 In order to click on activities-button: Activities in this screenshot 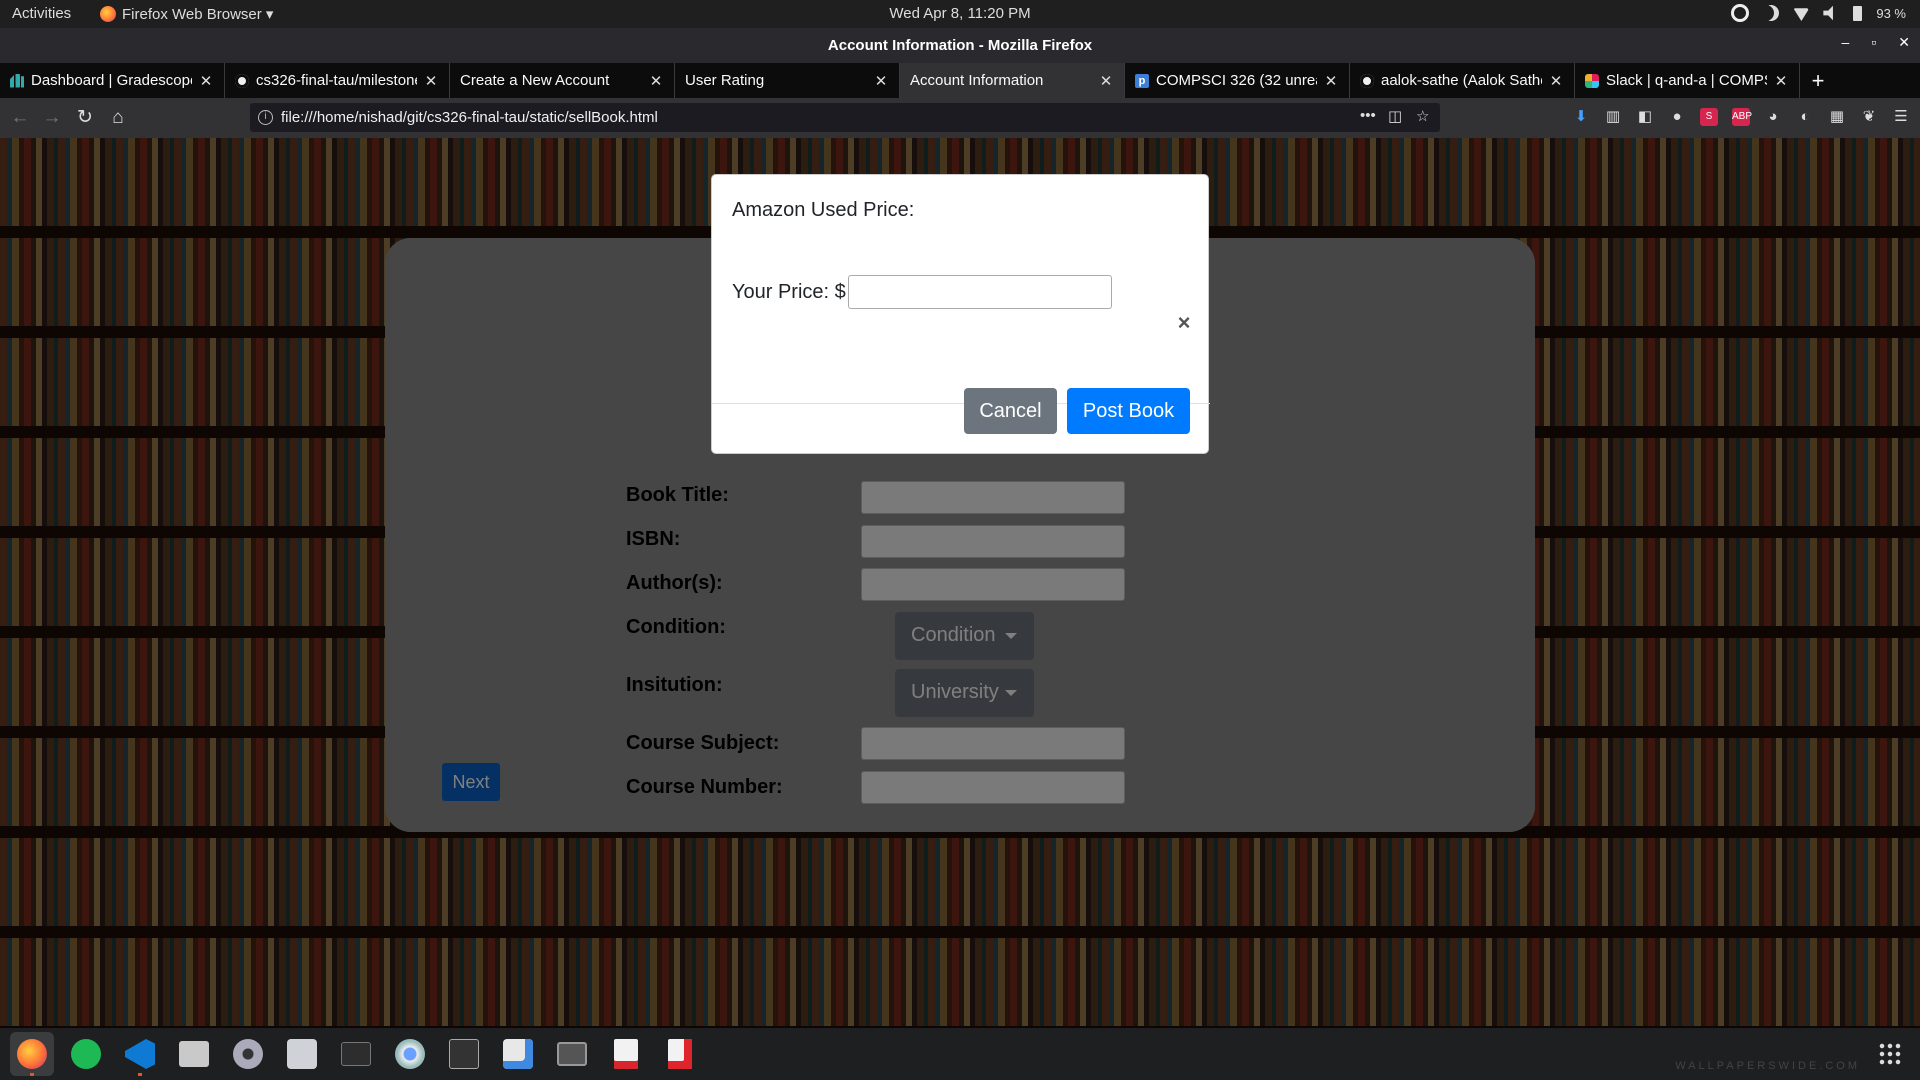, I will do `click(41, 13)`.